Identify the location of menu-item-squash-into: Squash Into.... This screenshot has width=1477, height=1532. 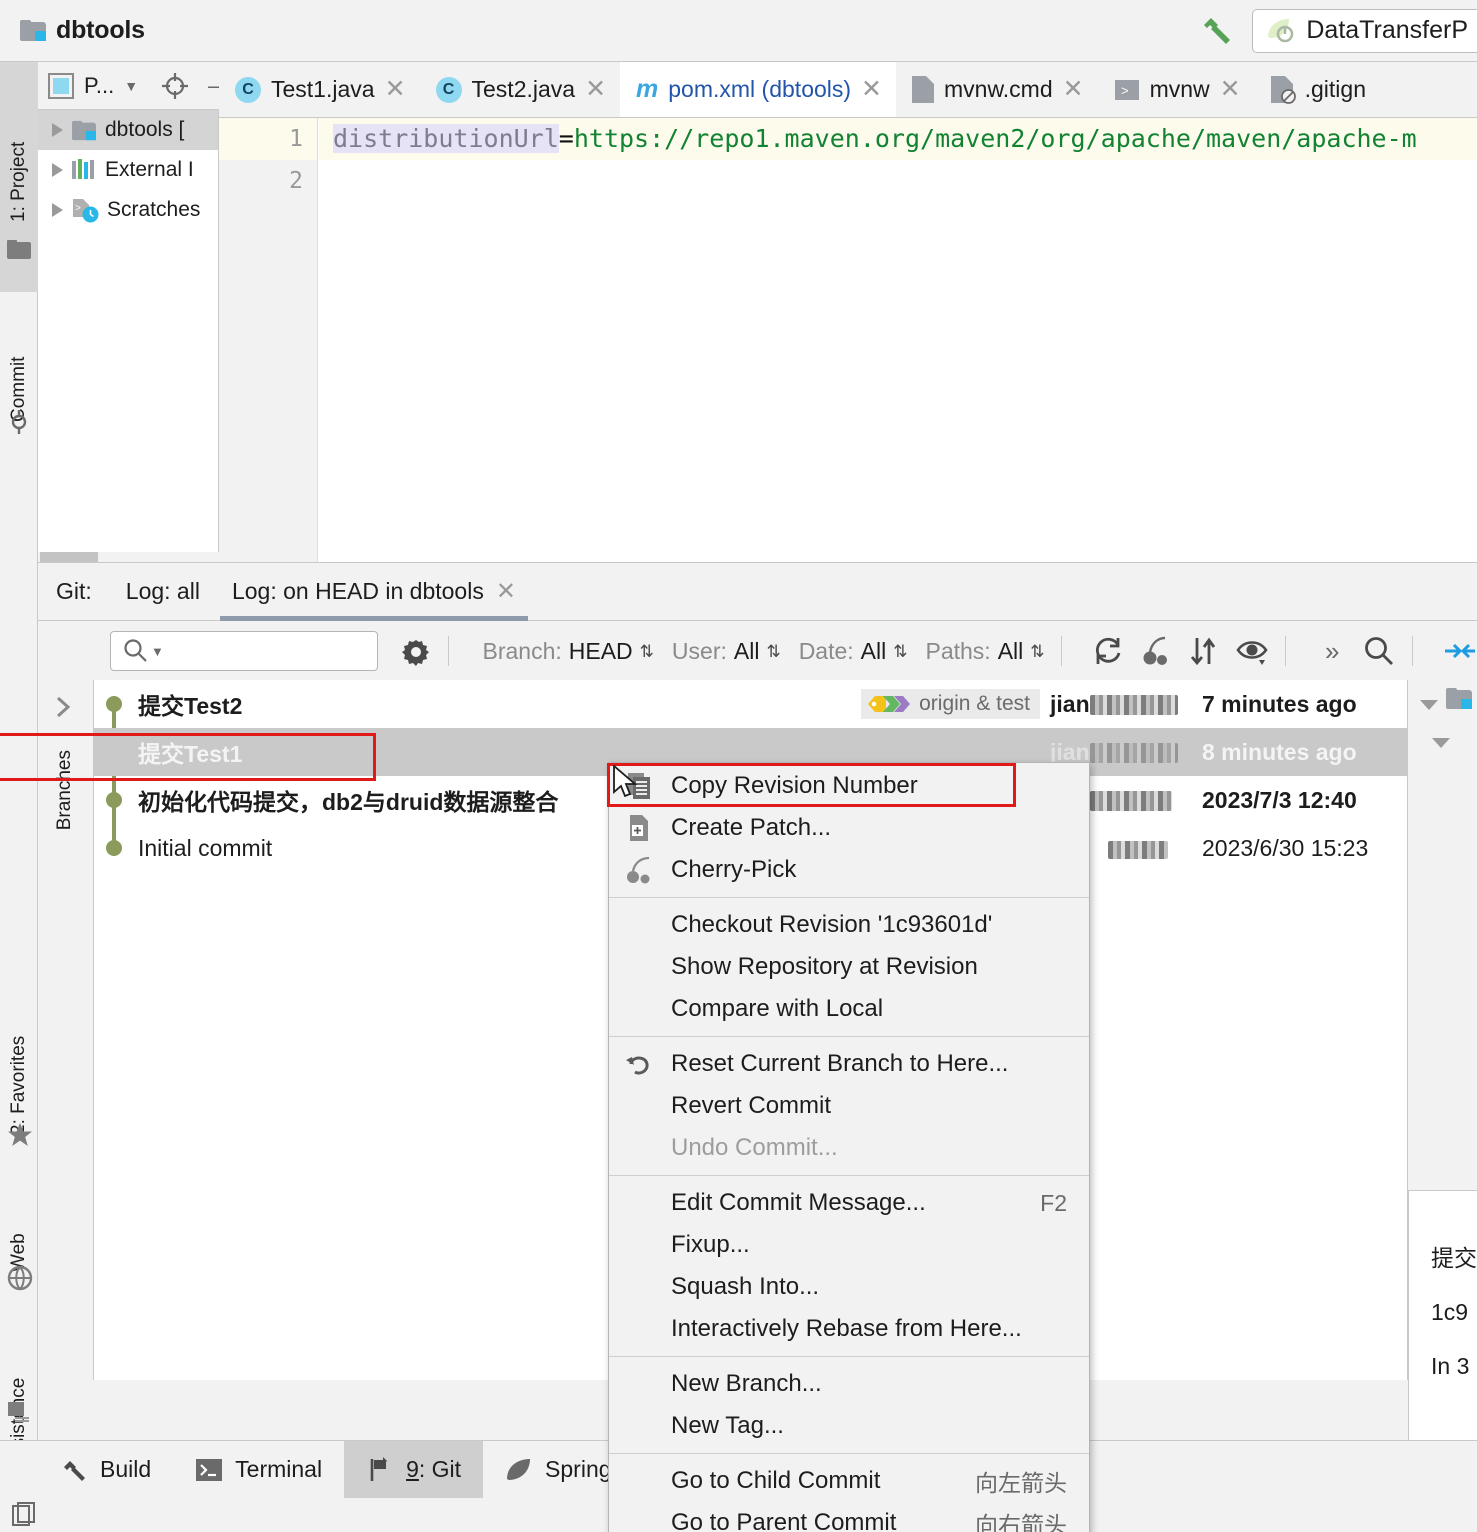
(849, 1287).